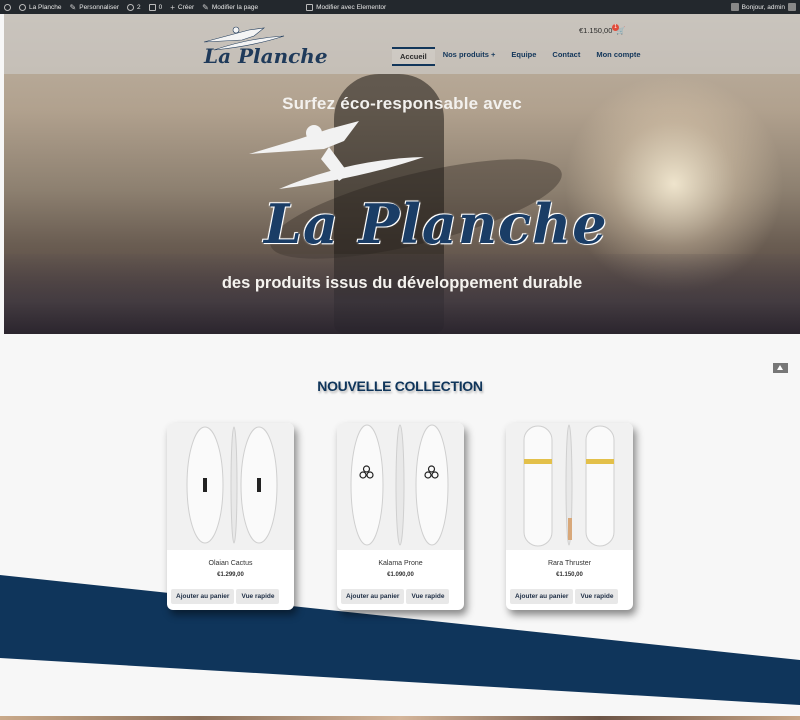 The height and width of the screenshot is (720, 800). Describe the element at coordinates (523, 56) in the screenshot. I see `menu-item-equipe: Equipe` at that location.